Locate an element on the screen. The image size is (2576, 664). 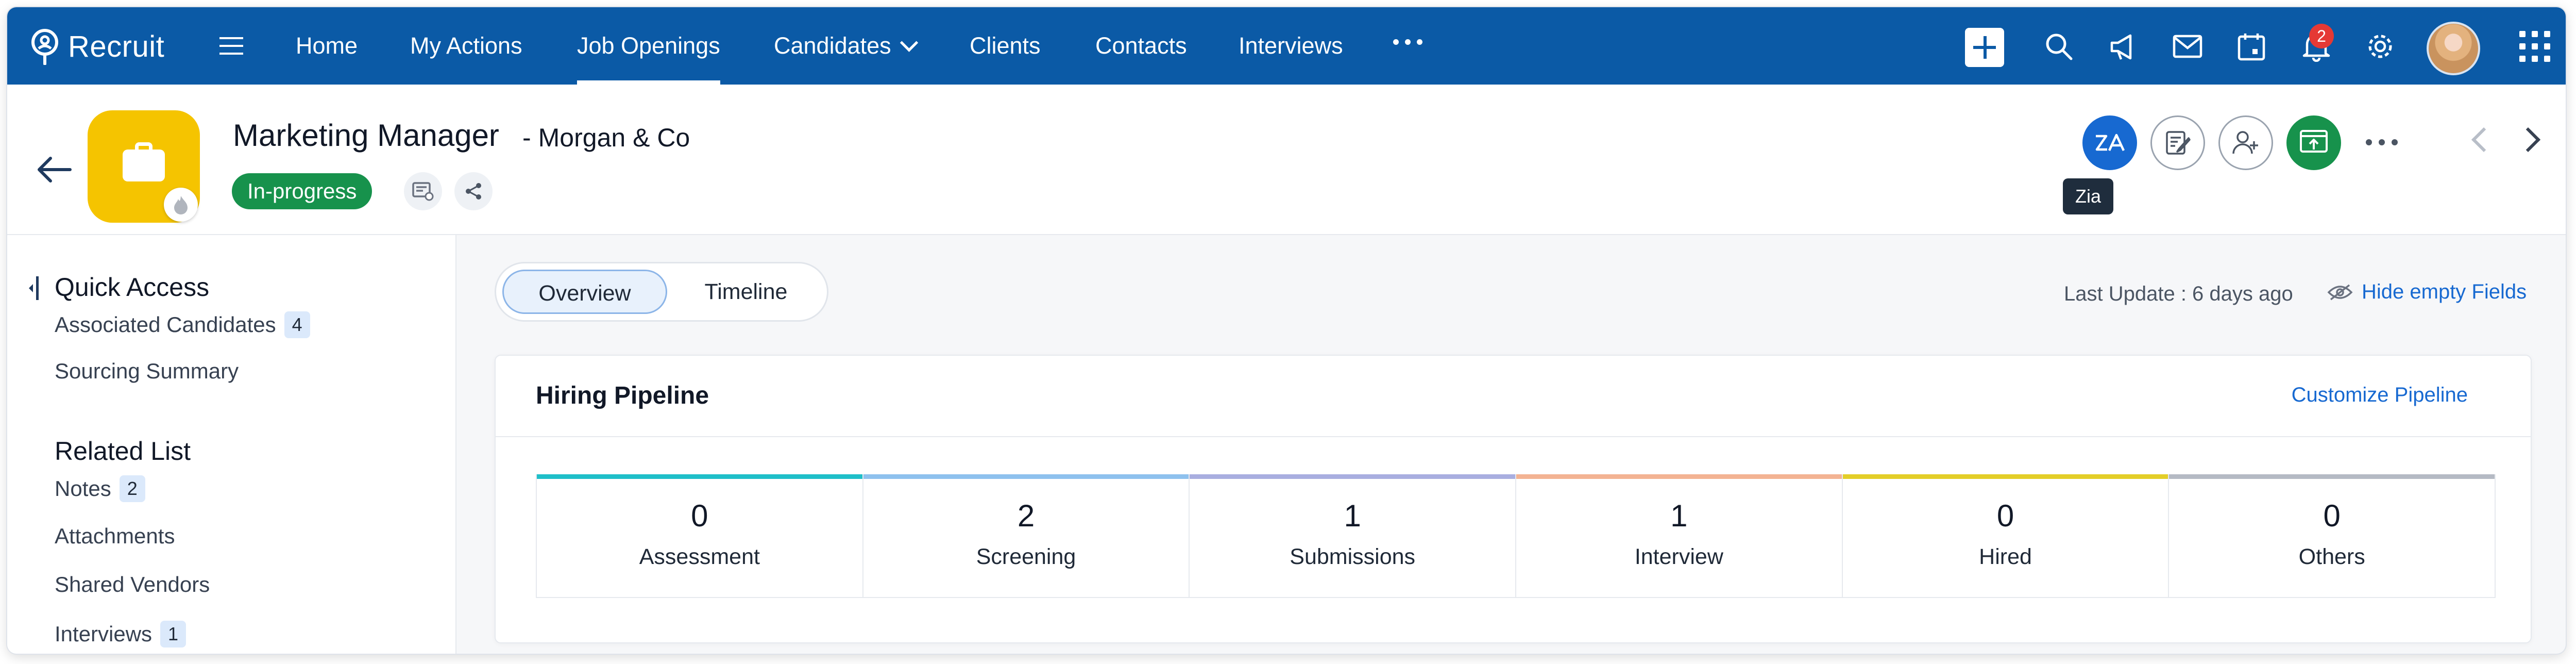
client-name: - Morgan & Co is located at coordinates (606, 138).